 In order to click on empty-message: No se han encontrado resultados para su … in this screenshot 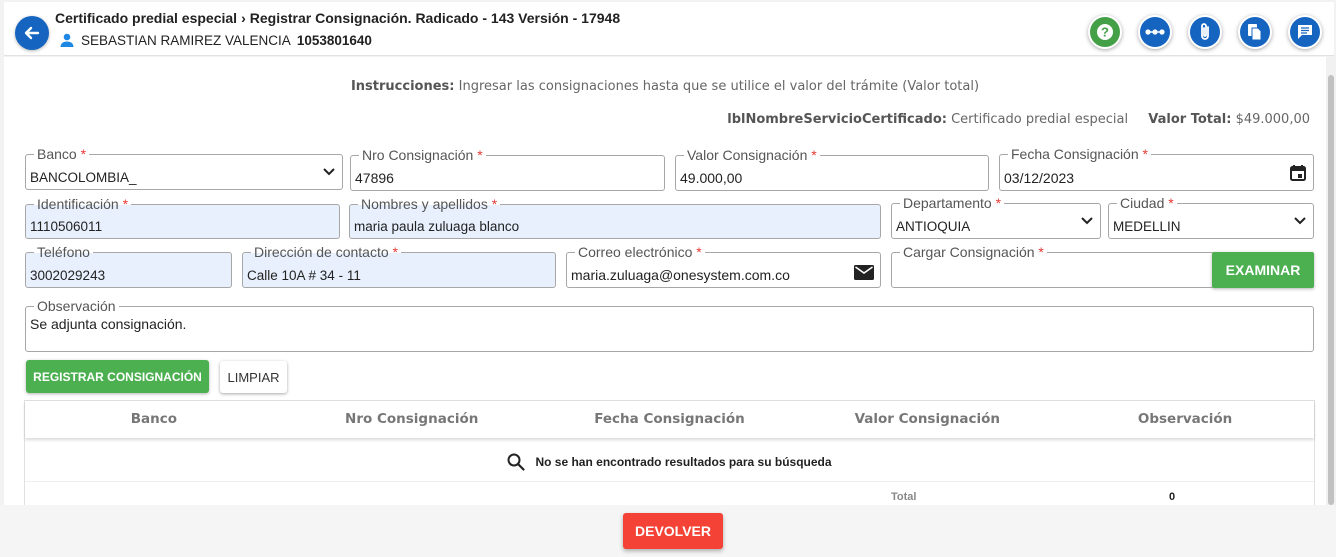, I will do `click(683, 462)`.